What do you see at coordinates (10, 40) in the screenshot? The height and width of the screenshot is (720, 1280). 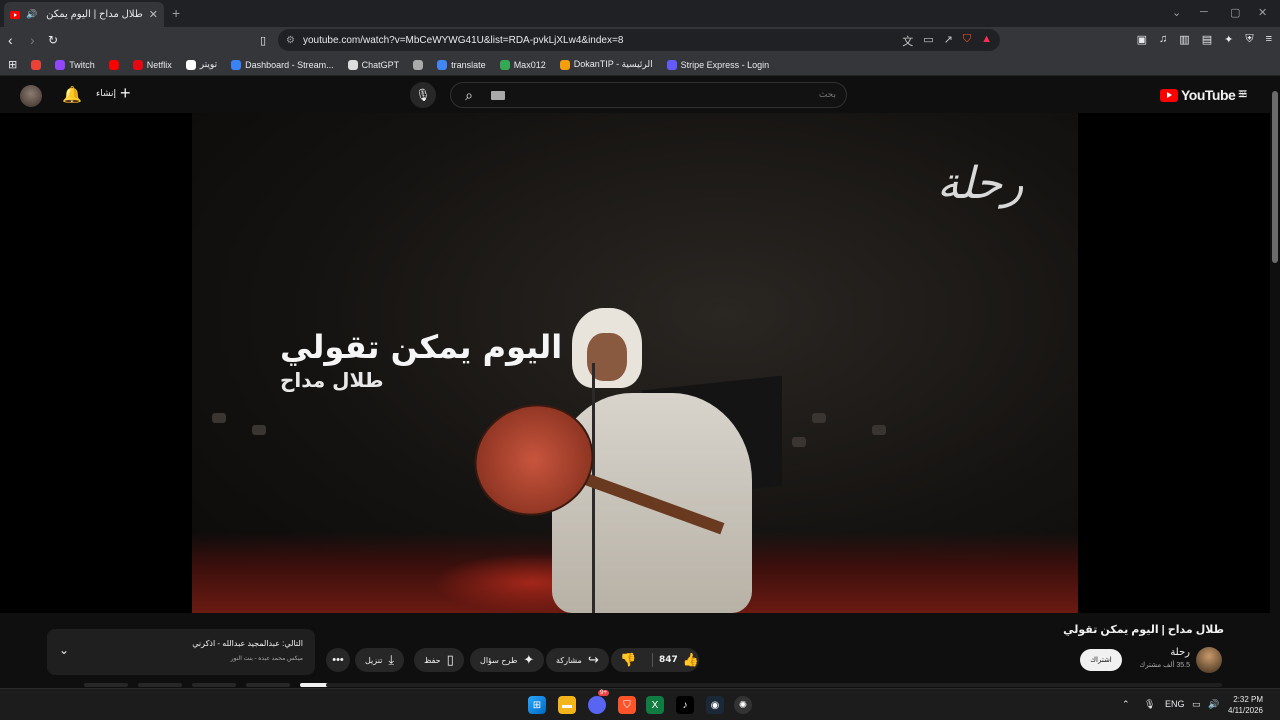 I see `back-icon: ‹` at bounding box center [10, 40].